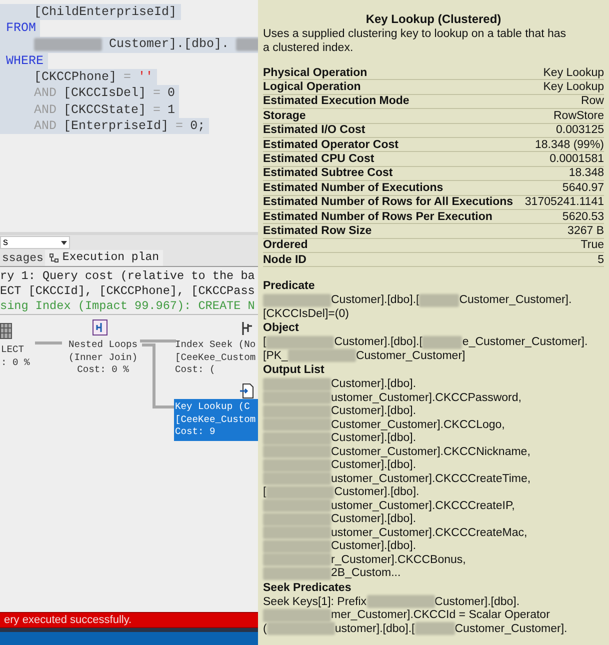 The width and height of the screenshot is (609, 645). I want to click on code-text: [CKCCIsDel], so click(105, 93).